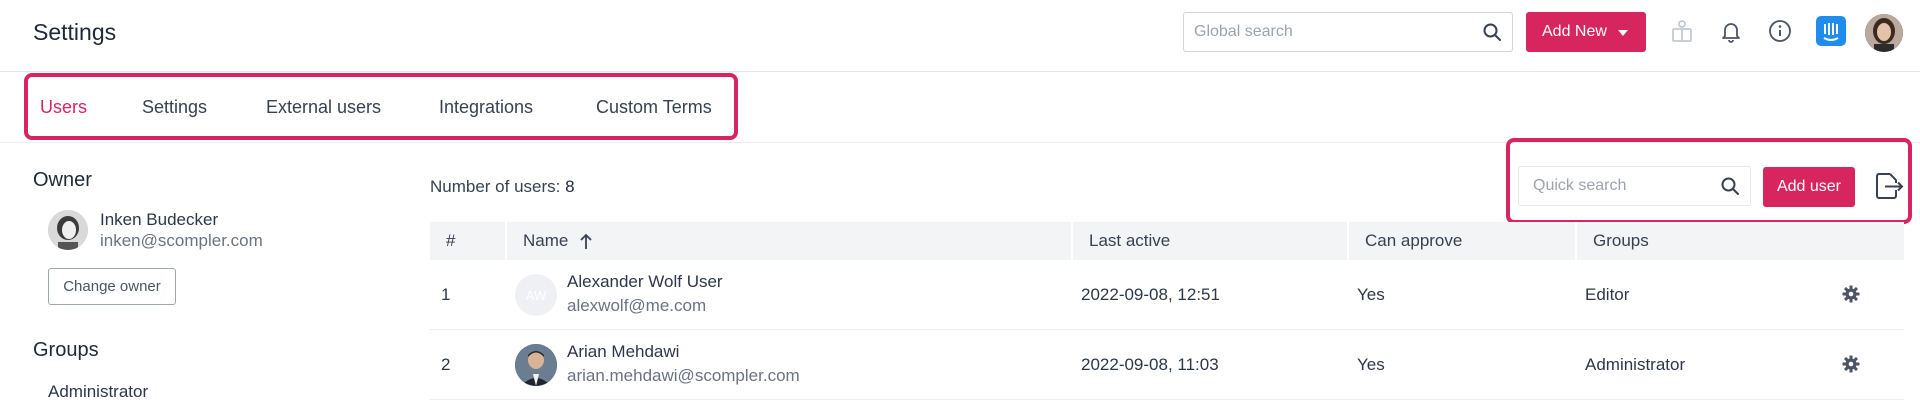  What do you see at coordinates (1888, 186) in the screenshot?
I see `export-icon` at bounding box center [1888, 186].